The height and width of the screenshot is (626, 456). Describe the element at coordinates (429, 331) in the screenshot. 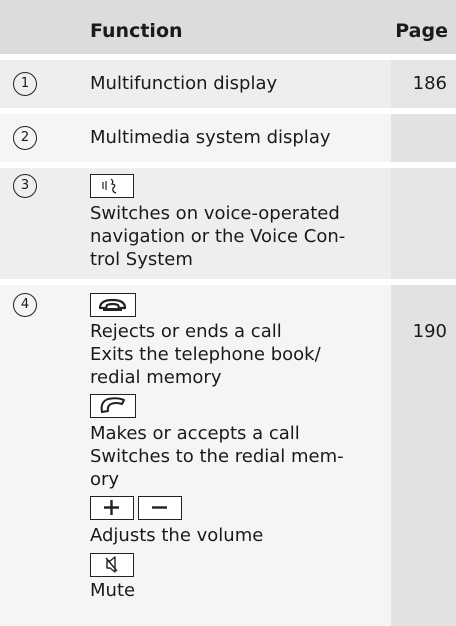

I see `page-number: 190` at that location.